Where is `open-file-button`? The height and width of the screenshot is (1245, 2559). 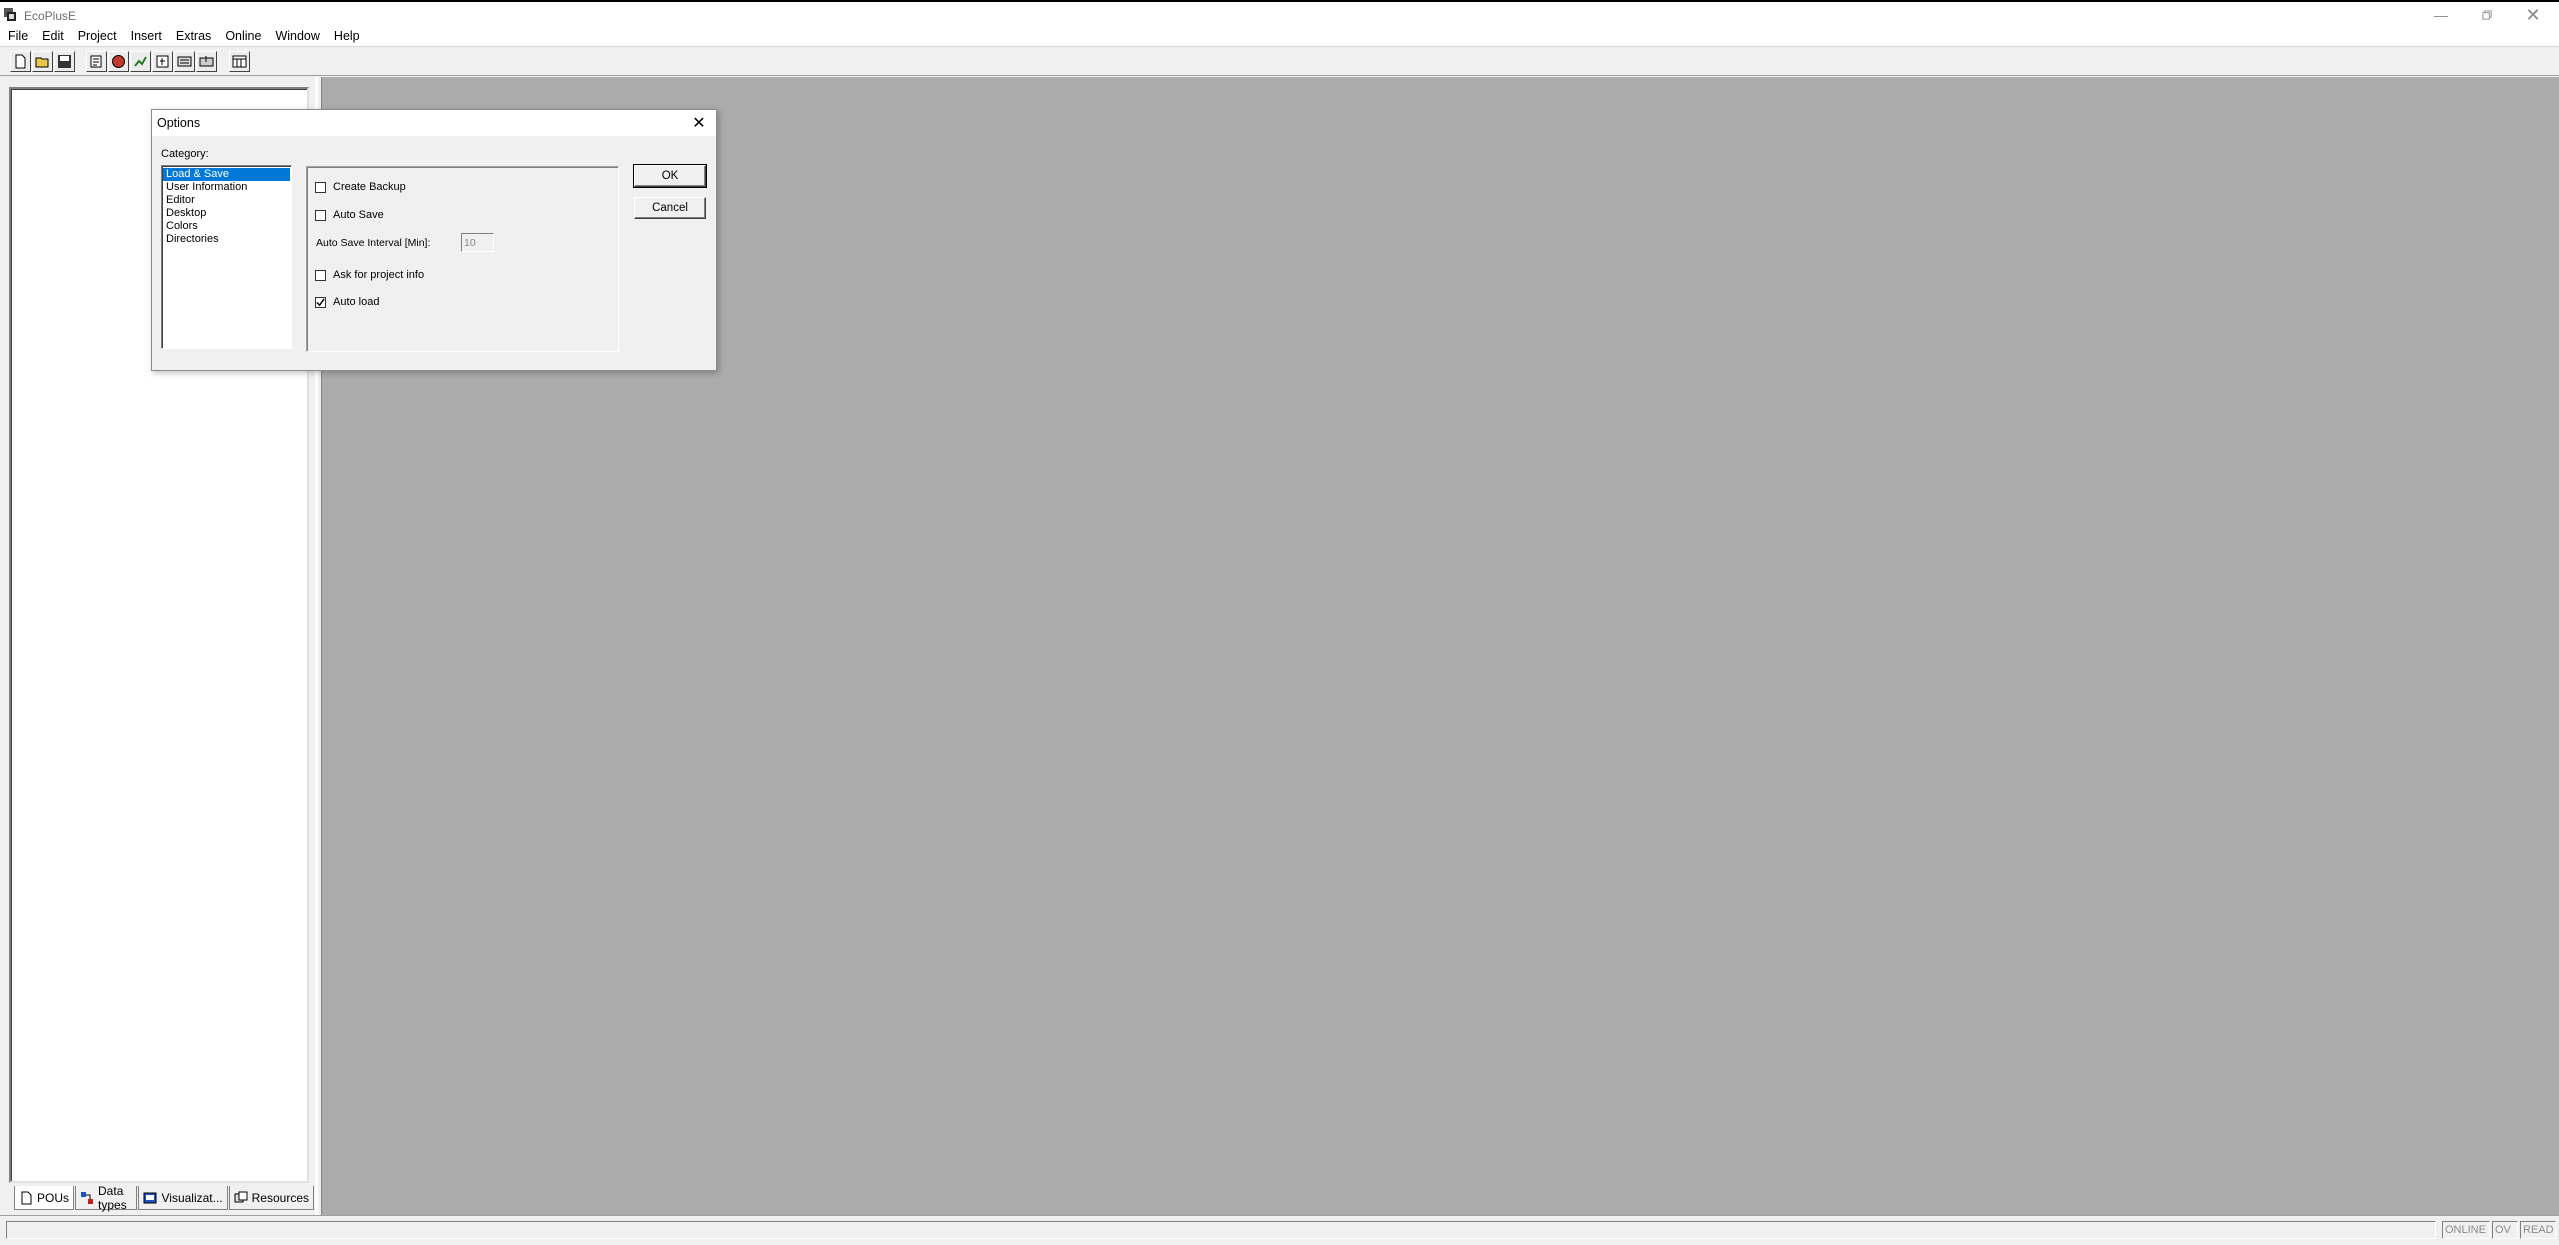 open-file-button is located at coordinates (42, 61).